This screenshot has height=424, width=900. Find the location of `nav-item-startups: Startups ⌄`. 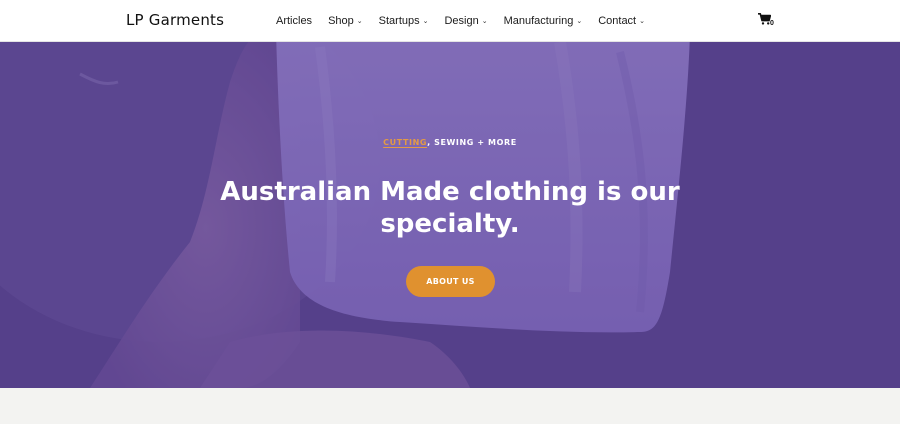

nav-item-startups: Startups ⌄ is located at coordinates (404, 21).